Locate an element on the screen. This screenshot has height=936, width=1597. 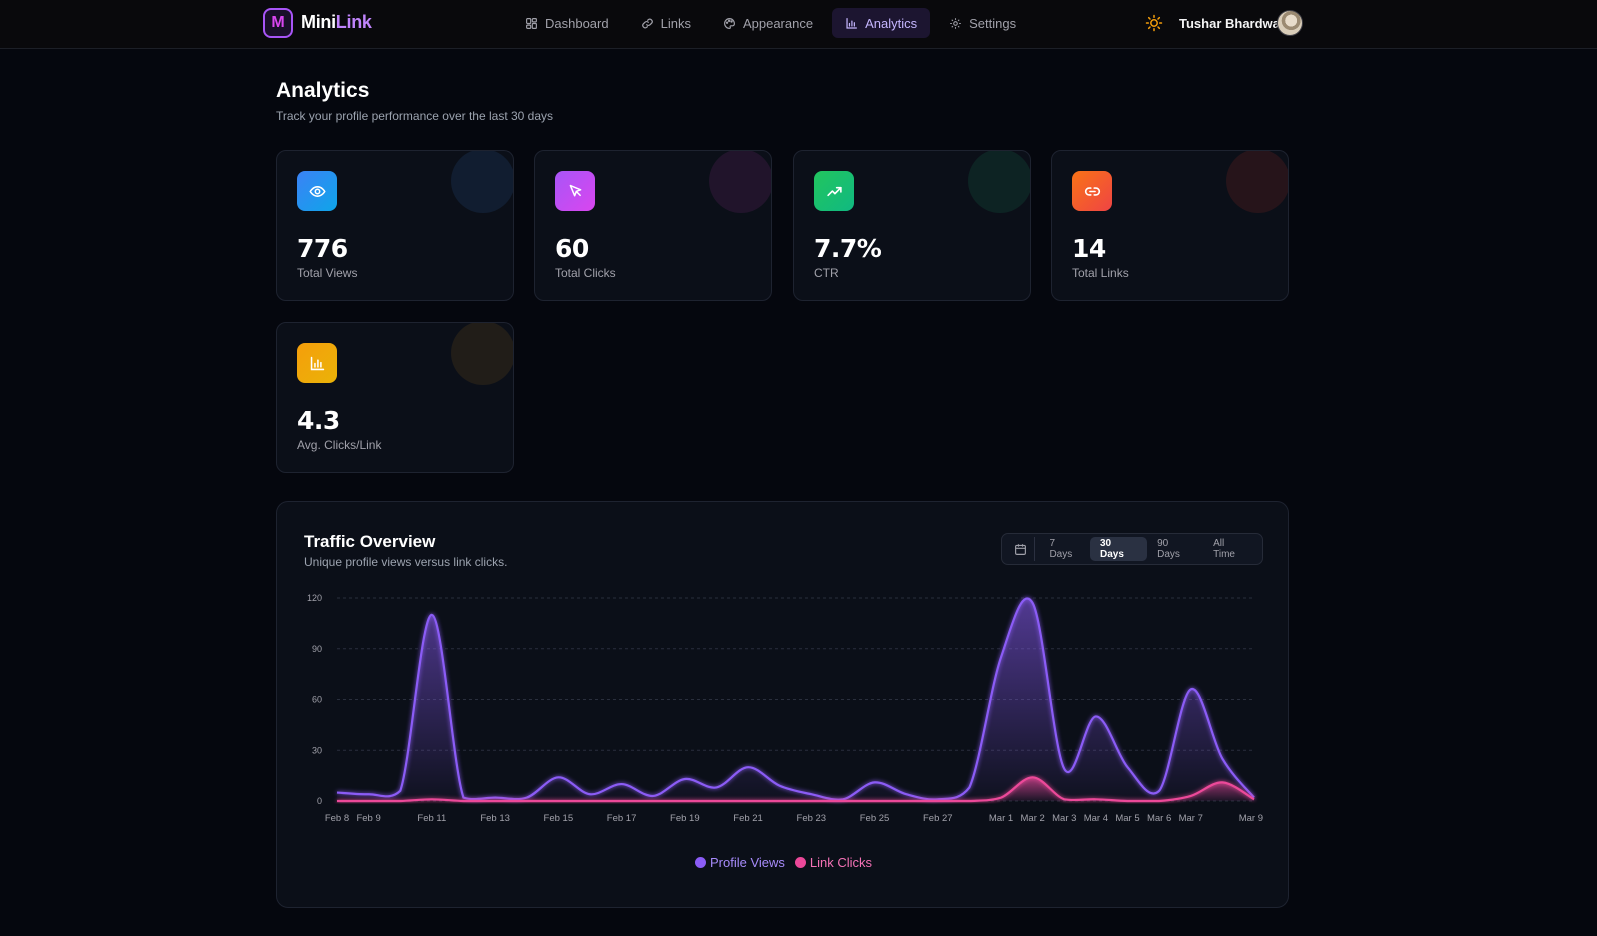
x-tick-label: Mar 2 is located at coordinates (1033, 818).